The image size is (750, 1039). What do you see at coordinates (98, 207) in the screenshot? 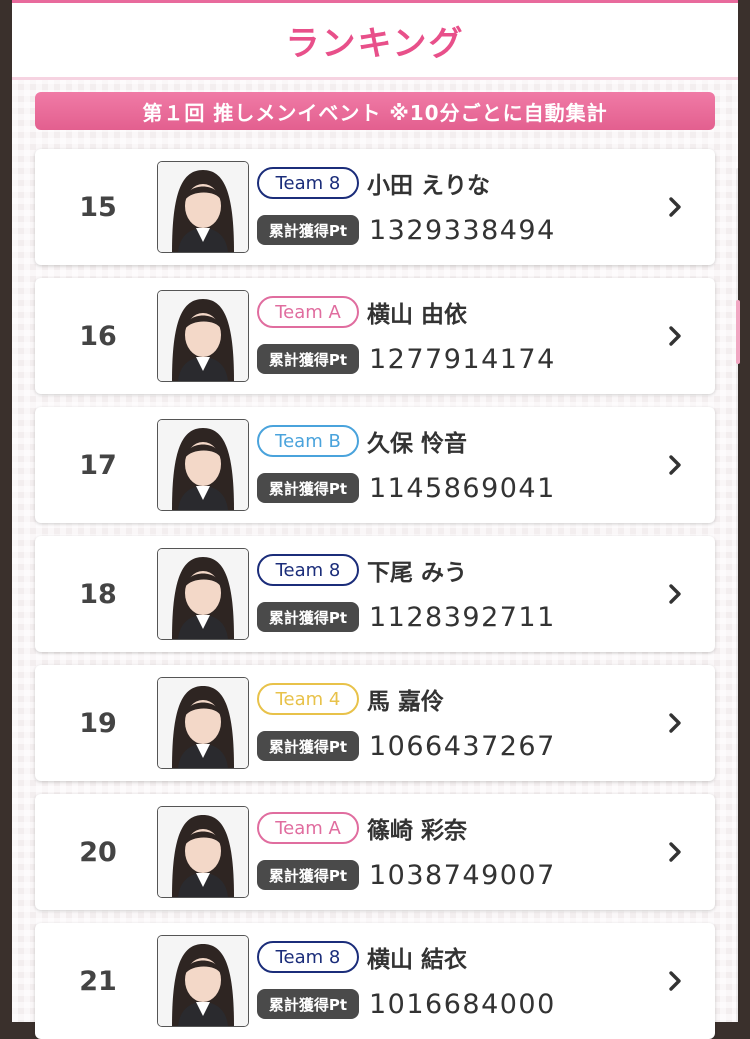
I see `rank-number: 15` at bounding box center [98, 207].